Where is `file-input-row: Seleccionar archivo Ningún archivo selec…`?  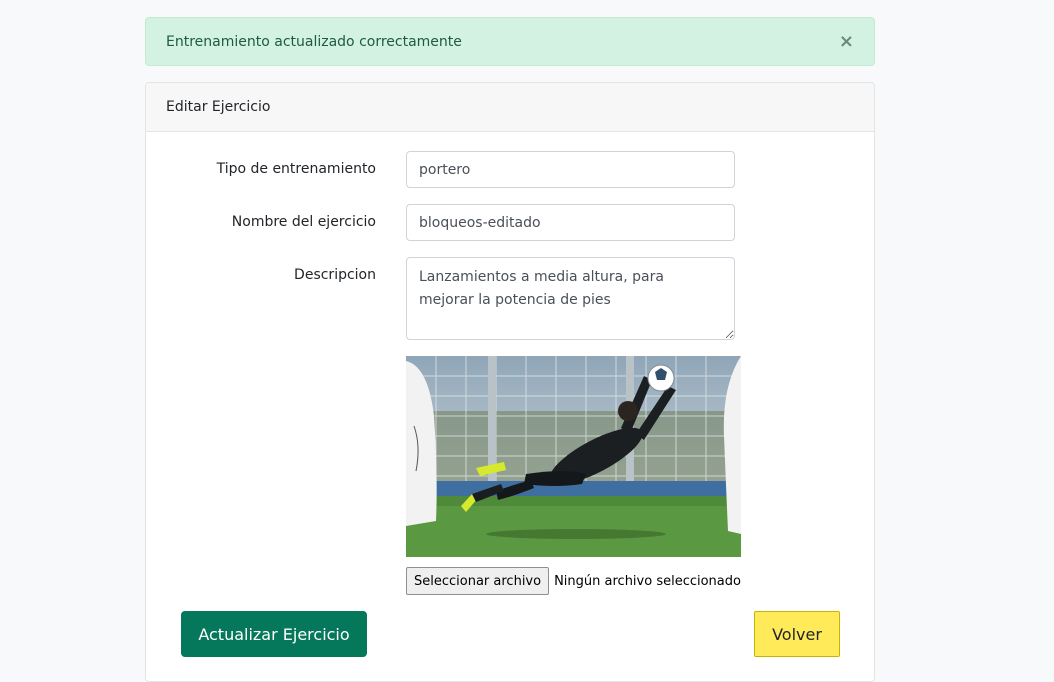
file-input-row: Seleccionar archivo Ningún archivo selec… is located at coordinates (573, 581).